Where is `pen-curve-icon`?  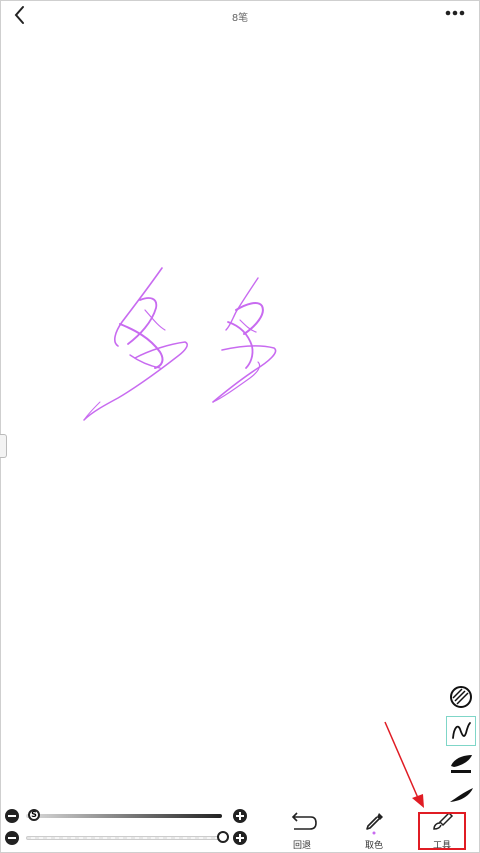
pen-curve-icon is located at coordinates (461, 730).